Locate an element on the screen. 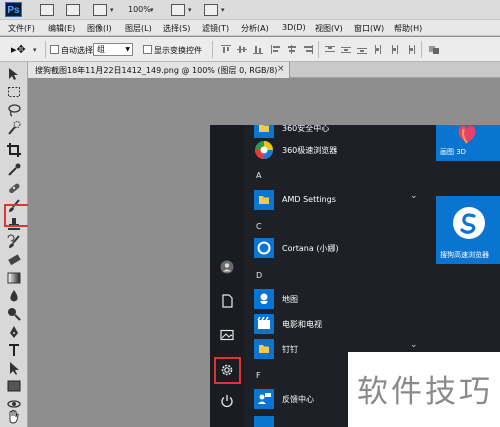  arrange-documents-icon is located at coordinates (178, 10).